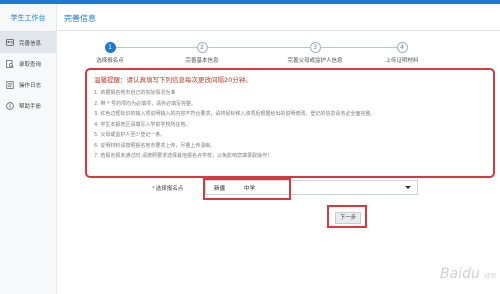 The image size is (500, 294). I want to click on registration-point-label: *选择报名点, so click(167, 188).